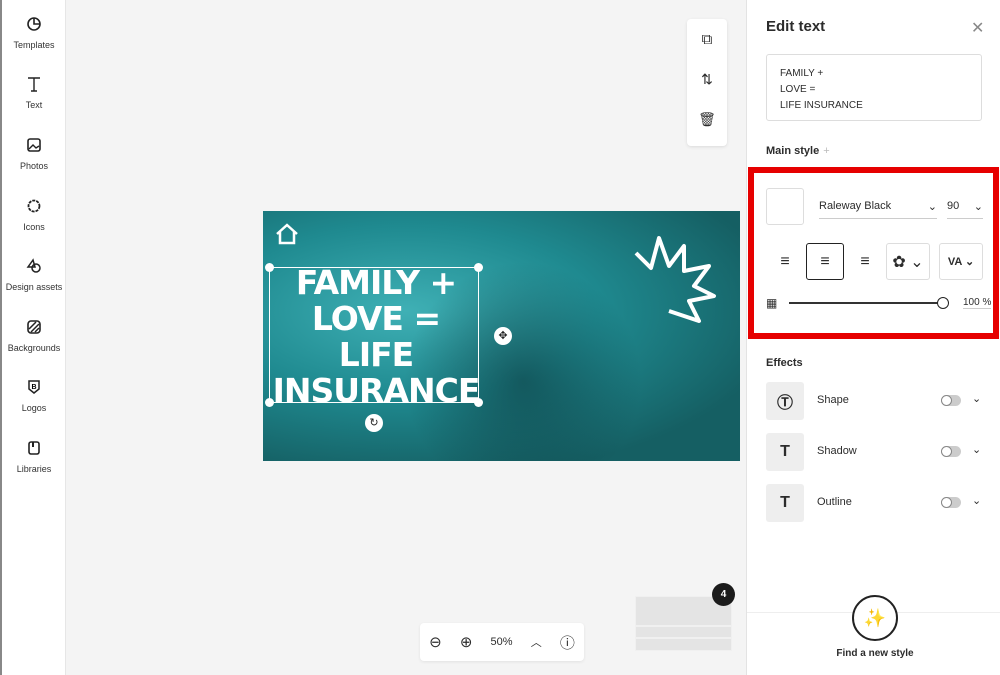  Describe the element at coordinates (374, 335) in the screenshot. I see `selection-box` at that location.